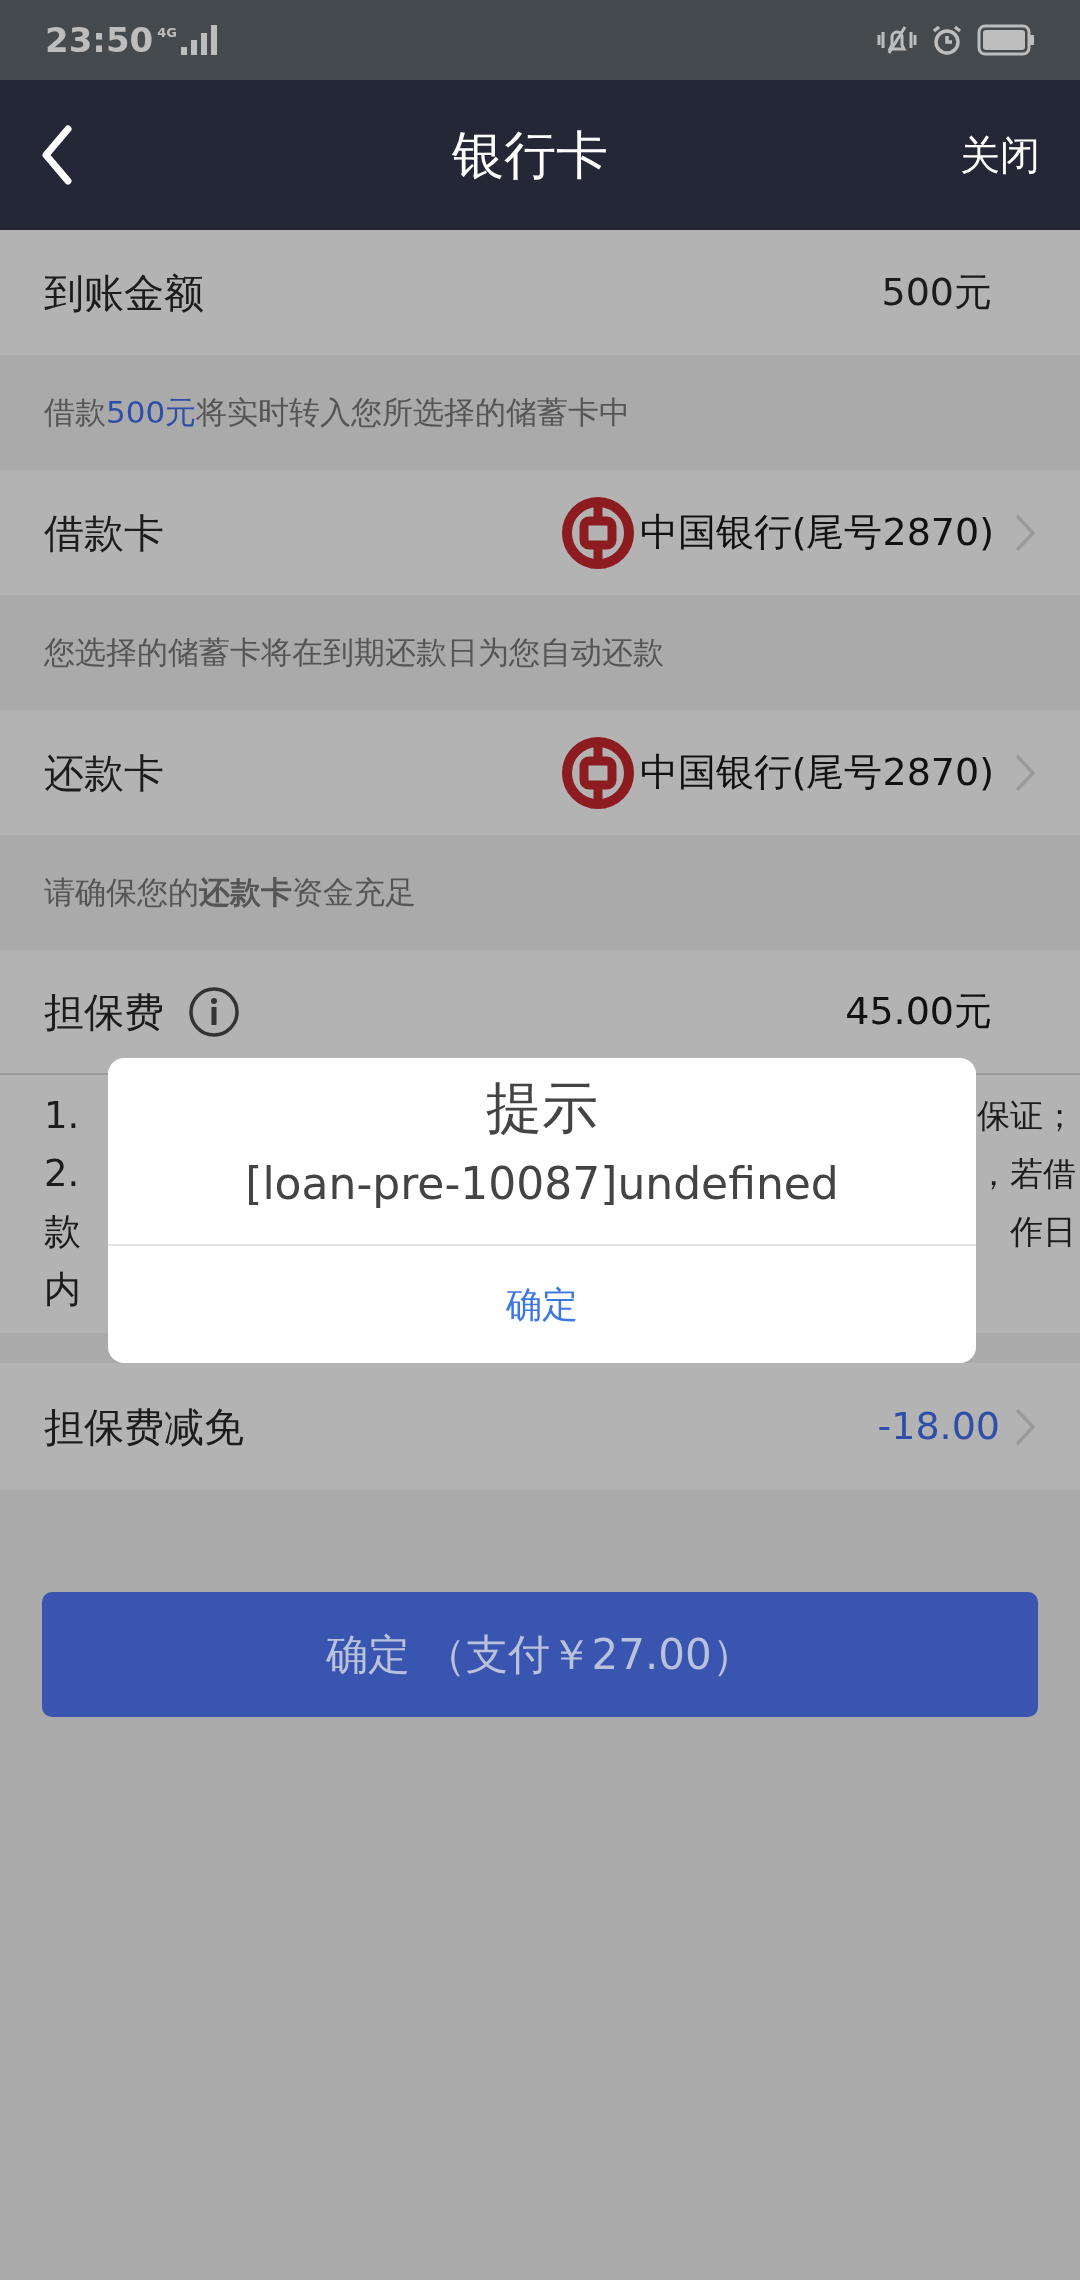 The width and height of the screenshot is (1080, 2280). Describe the element at coordinates (1026, 1174) in the screenshot. I see `note-text: ，若借` at that location.